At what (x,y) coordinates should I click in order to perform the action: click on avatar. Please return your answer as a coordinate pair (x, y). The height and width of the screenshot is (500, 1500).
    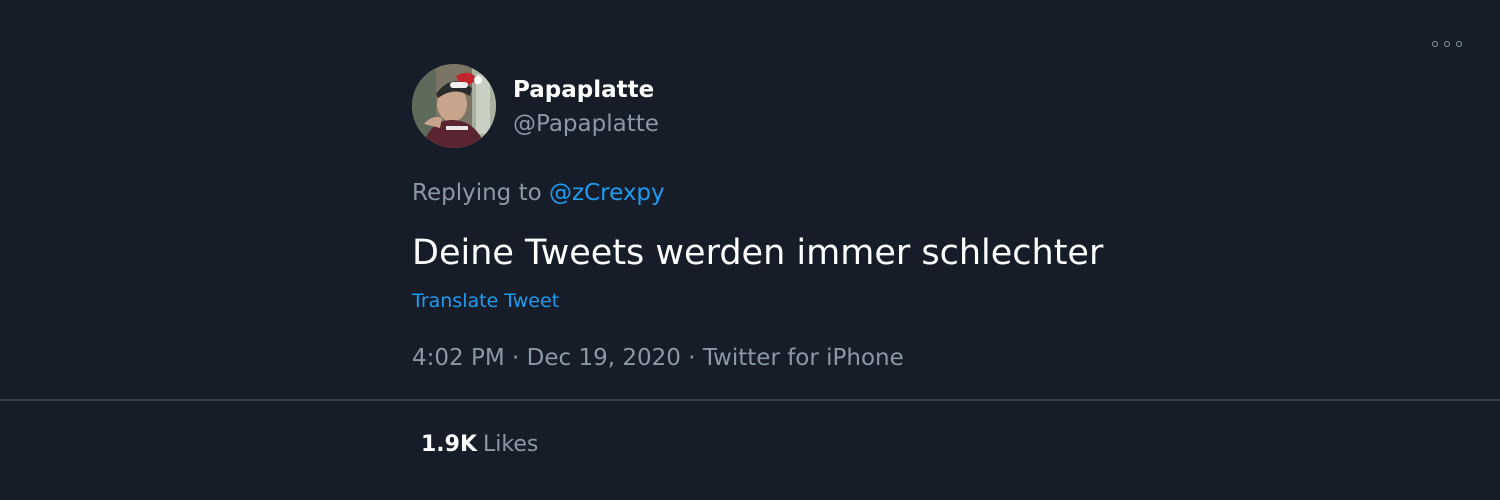
    Looking at the image, I should click on (454, 106).